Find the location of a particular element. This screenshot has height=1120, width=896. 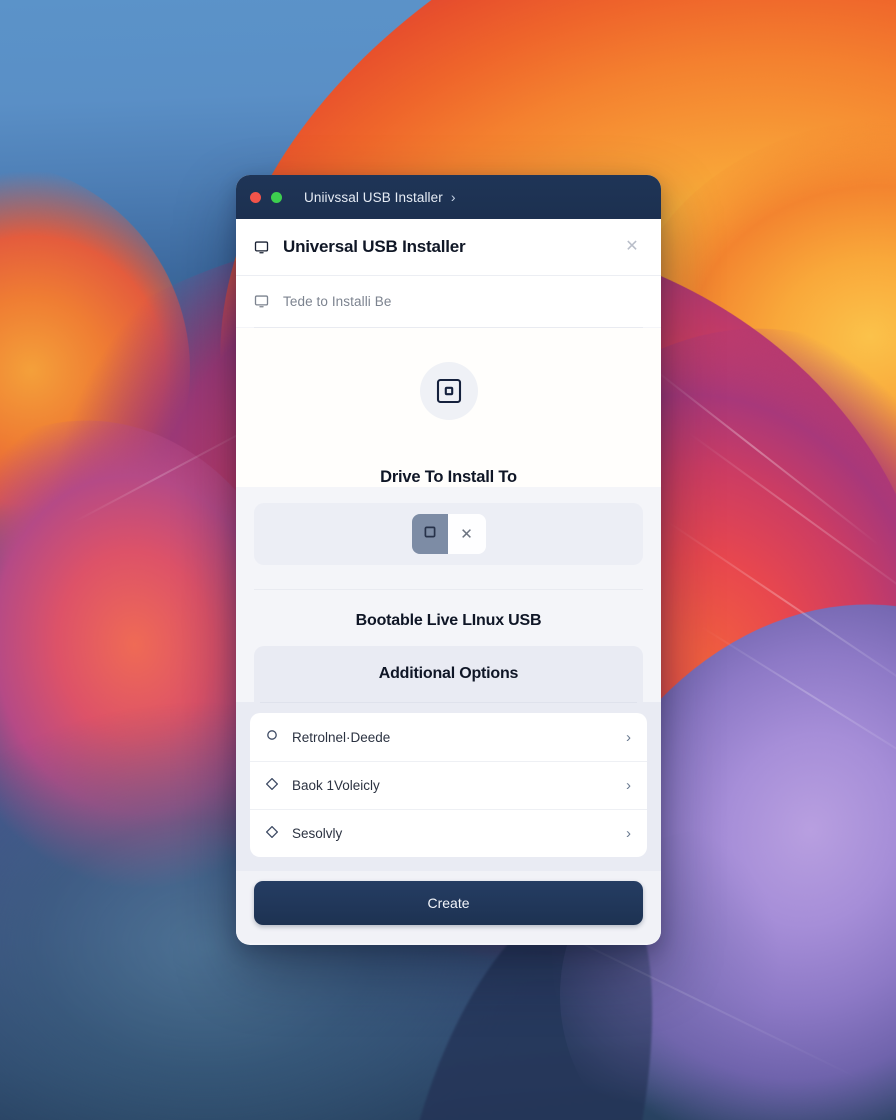

window-footer: Create is located at coordinates (448, 907).